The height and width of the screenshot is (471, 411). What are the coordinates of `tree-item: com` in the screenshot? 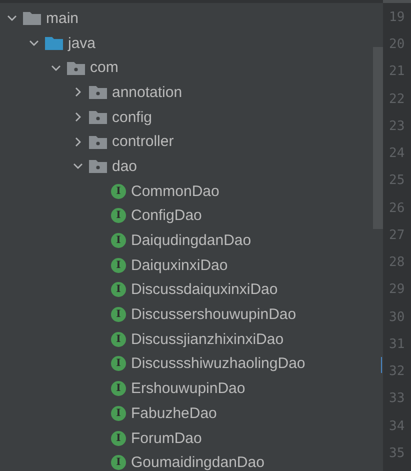 It's located at (104, 67).